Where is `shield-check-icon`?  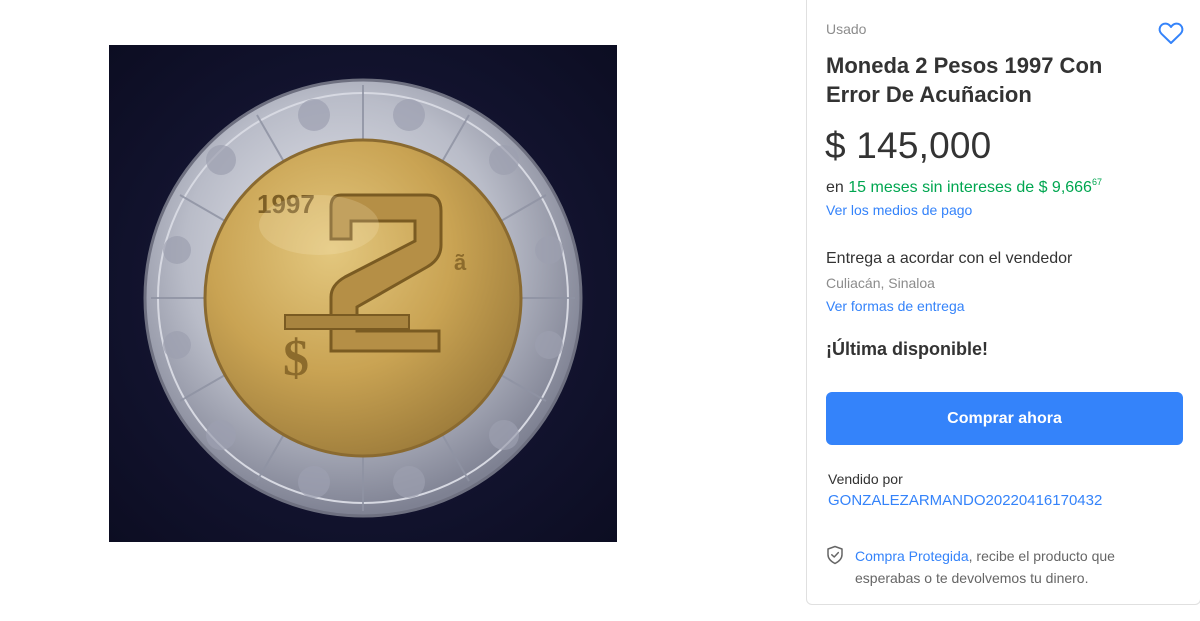
shield-check-icon is located at coordinates (835, 555).